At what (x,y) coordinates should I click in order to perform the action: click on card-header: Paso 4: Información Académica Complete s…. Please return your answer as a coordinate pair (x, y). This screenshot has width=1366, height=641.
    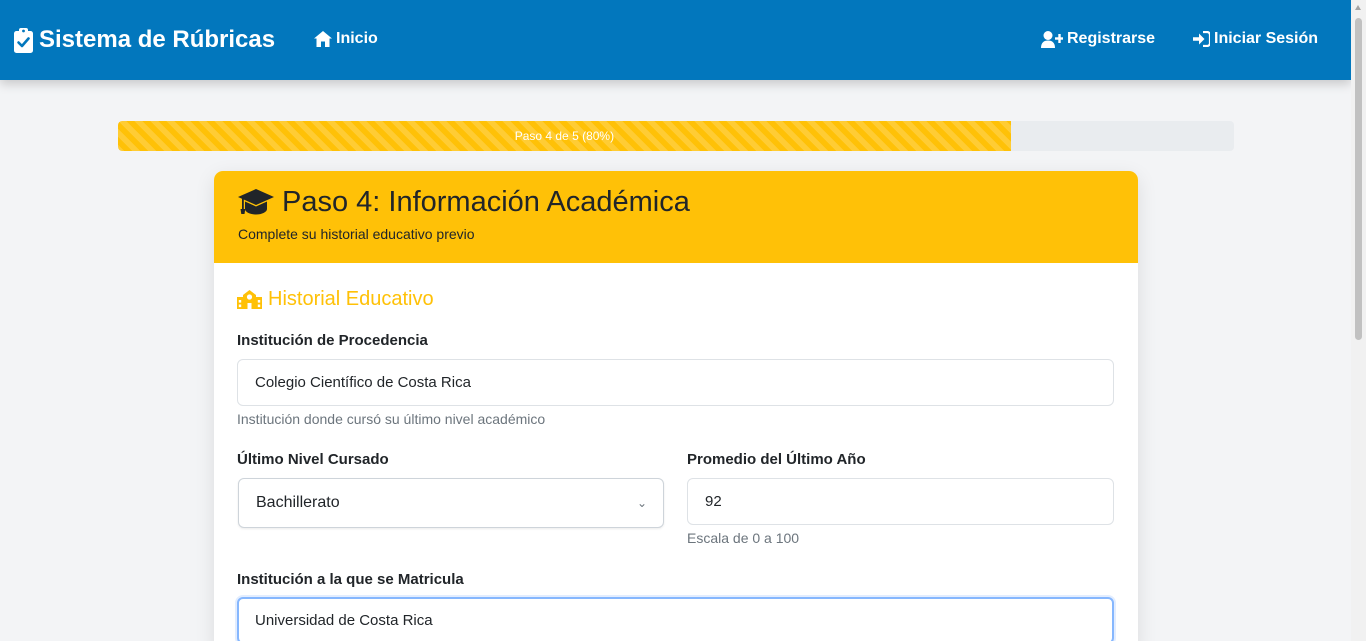
    Looking at the image, I should click on (676, 217).